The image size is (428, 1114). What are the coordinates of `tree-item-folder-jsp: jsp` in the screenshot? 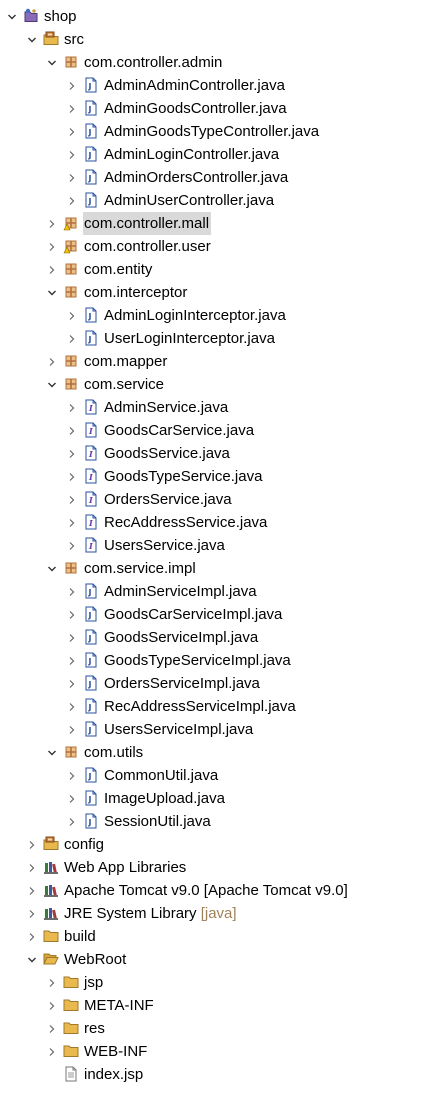 It's located at (214, 982).